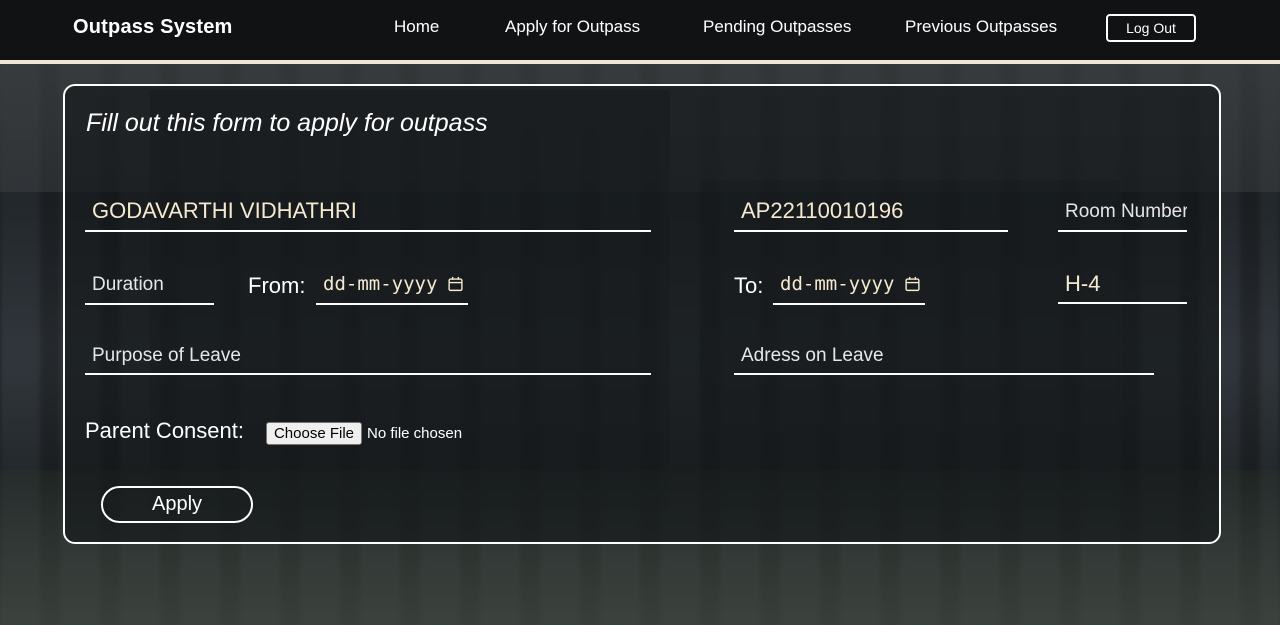 The image size is (1280, 625). What do you see at coordinates (368, 215) in the screenshot?
I see `name-field: GODAVARTHI VIDHATHRI` at bounding box center [368, 215].